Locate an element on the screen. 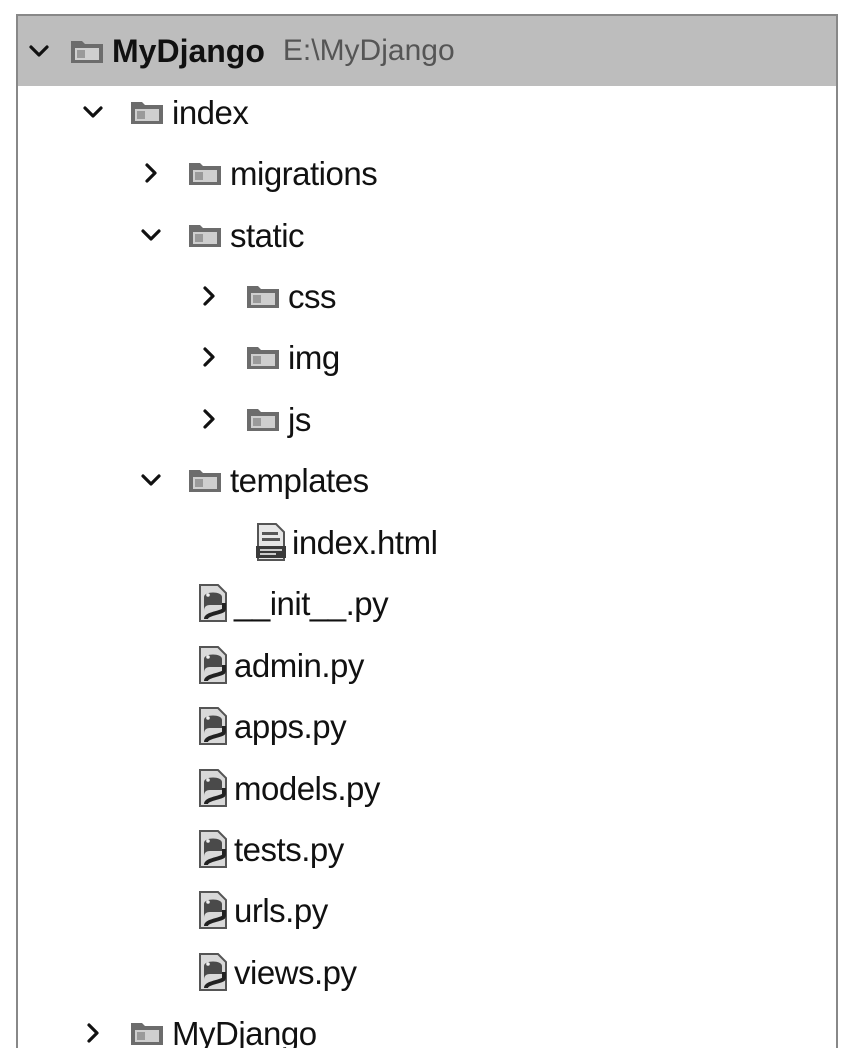  tree-item-migrations: migrations is located at coordinates (427, 173).